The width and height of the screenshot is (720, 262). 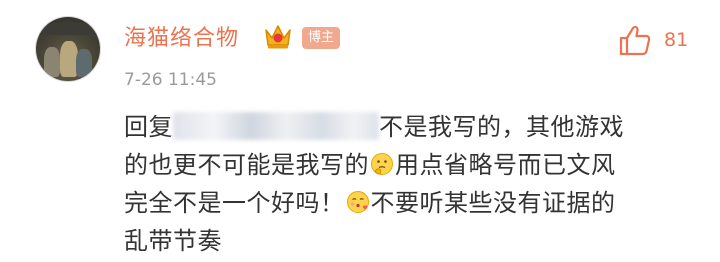 I want to click on redacted-username, so click(x=276, y=126).